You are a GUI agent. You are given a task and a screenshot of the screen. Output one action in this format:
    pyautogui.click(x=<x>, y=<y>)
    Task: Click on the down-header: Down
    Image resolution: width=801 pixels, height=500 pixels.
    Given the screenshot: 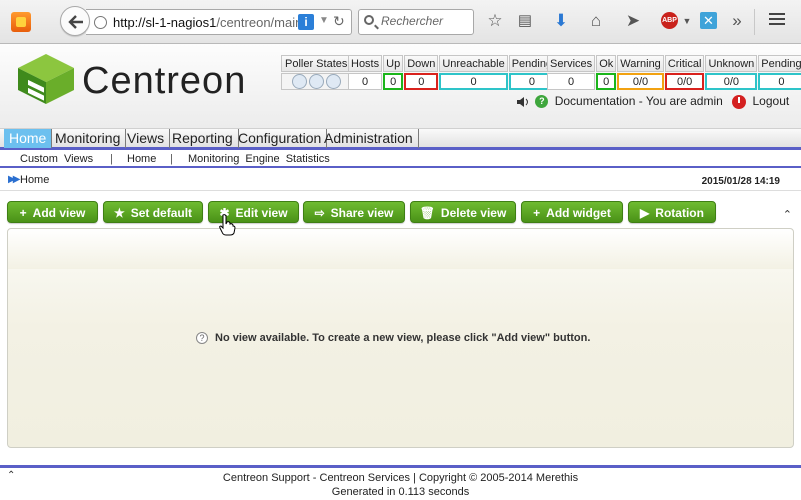 What is the action you would take?
    pyautogui.click(x=421, y=63)
    